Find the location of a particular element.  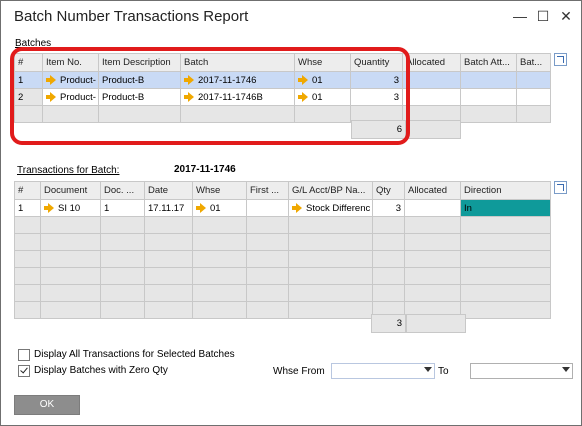

display-zero-checkbox is located at coordinates (24, 371).